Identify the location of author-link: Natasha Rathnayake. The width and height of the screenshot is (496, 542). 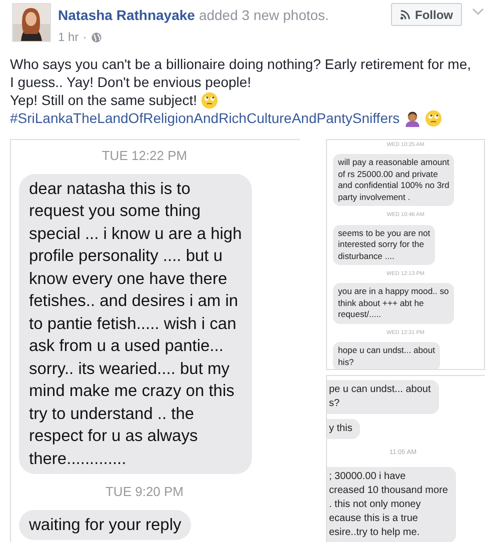
(126, 15).